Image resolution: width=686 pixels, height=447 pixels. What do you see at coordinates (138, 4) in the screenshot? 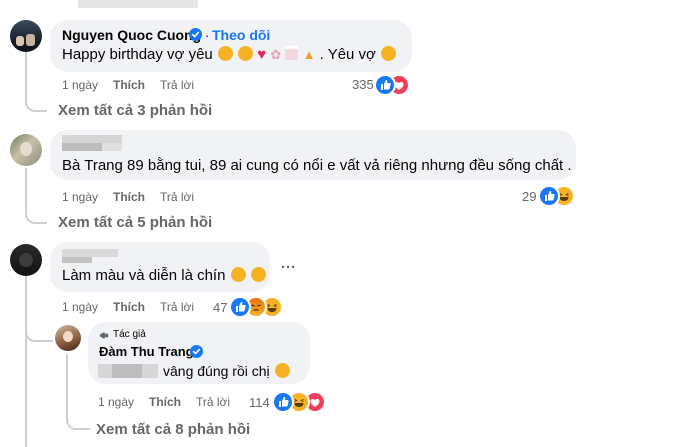
I see `cropped-previous-content` at bounding box center [138, 4].